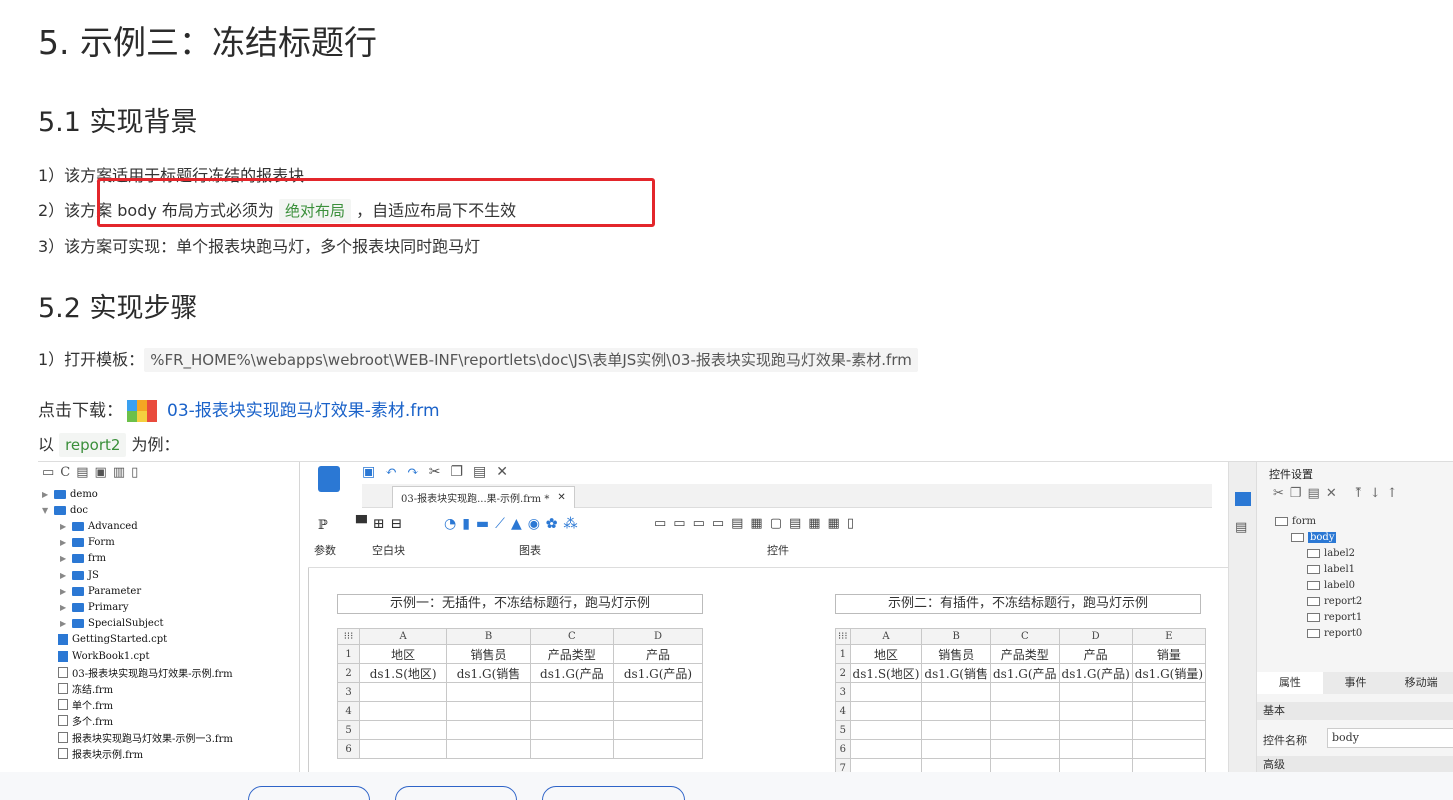  Describe the element at coordinates (843, 765) in the screenshot. I see `row-header: 7` at that location.